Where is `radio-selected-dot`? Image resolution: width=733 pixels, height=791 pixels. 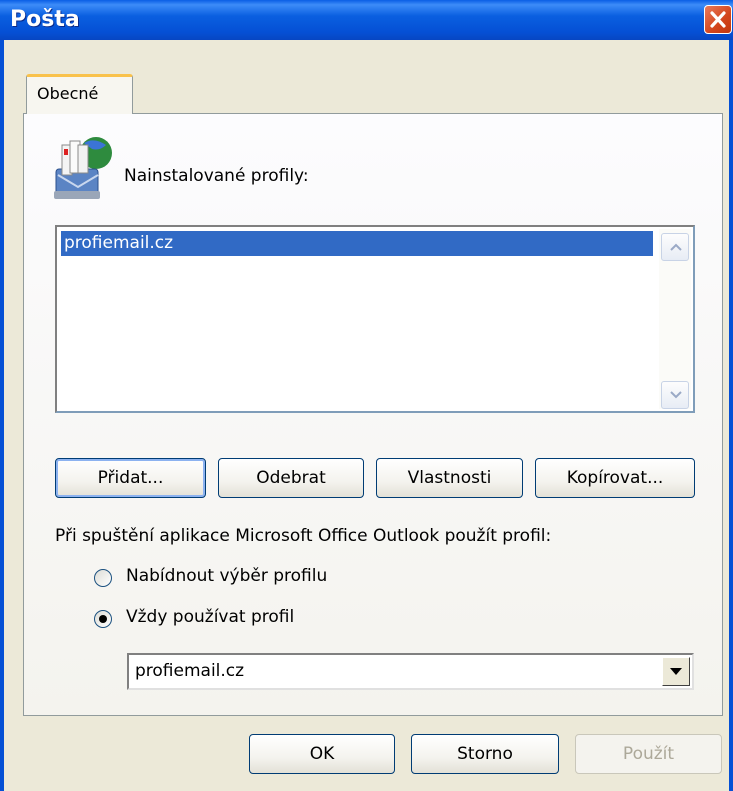 radio-selected-dot is located at coordinates (103, 619).